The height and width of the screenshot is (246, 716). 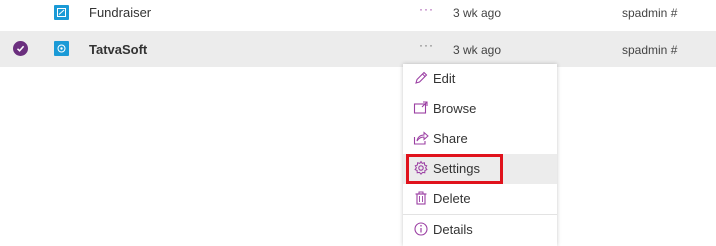 What do you see at coordinates (421, 78) in the screenshot?
I see `pencil-icon` at bounding box center [421, 78].